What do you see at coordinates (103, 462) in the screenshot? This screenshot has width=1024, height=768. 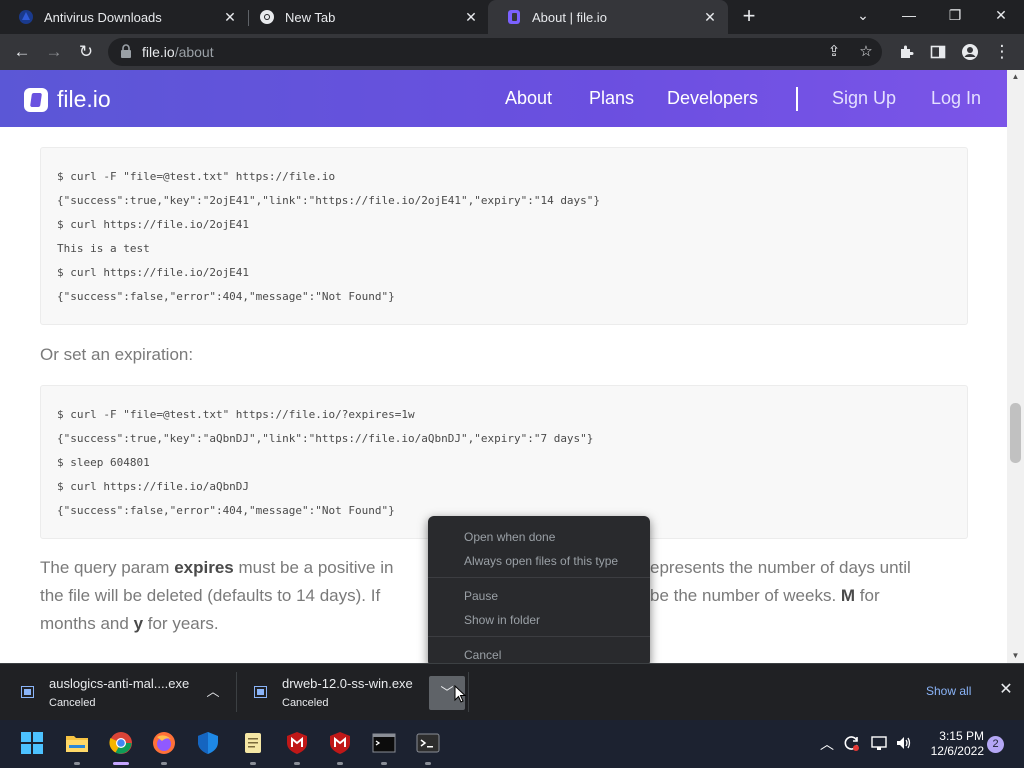 I see `code-line: $ sleep 604801` at bounding box center [103, 462].